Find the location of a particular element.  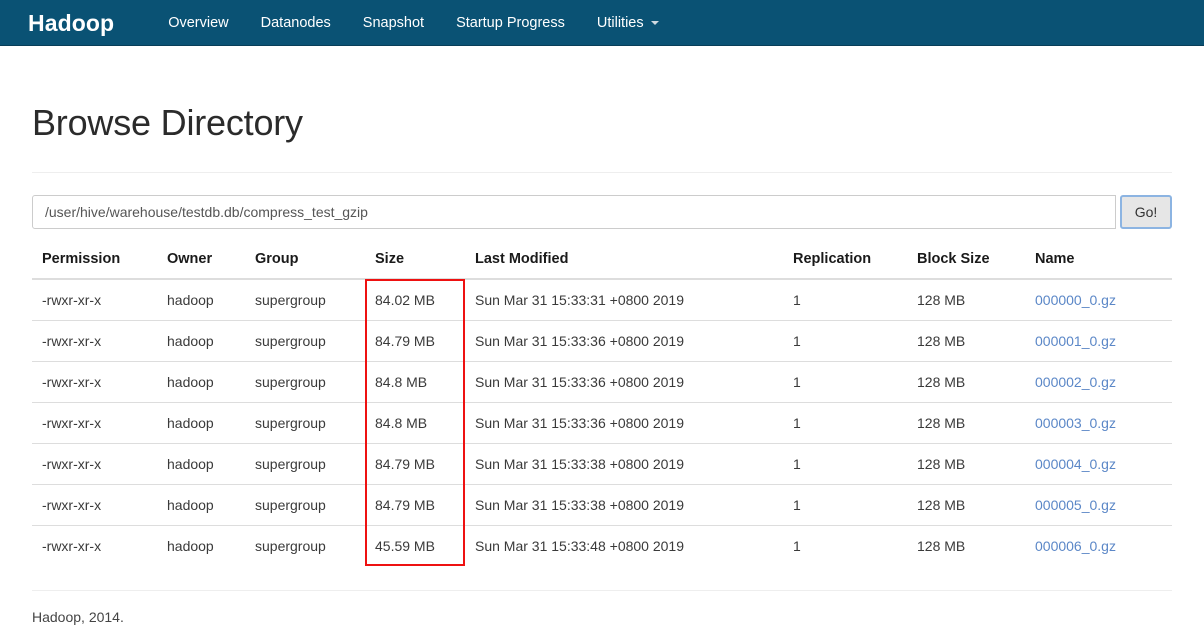

cell-name: 000001_0.gz is located at coordinates (1098, 341).